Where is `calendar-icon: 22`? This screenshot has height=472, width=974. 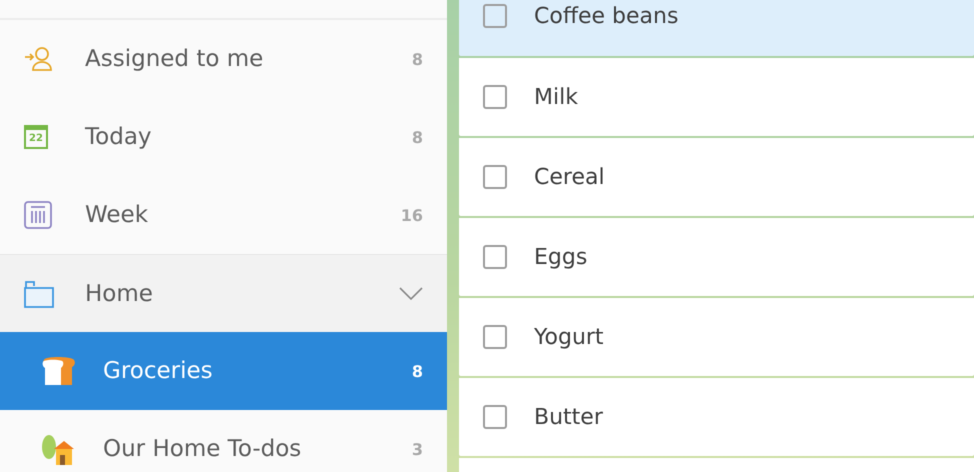
calendar-icon: 22 is located at coordinates (36, 137).